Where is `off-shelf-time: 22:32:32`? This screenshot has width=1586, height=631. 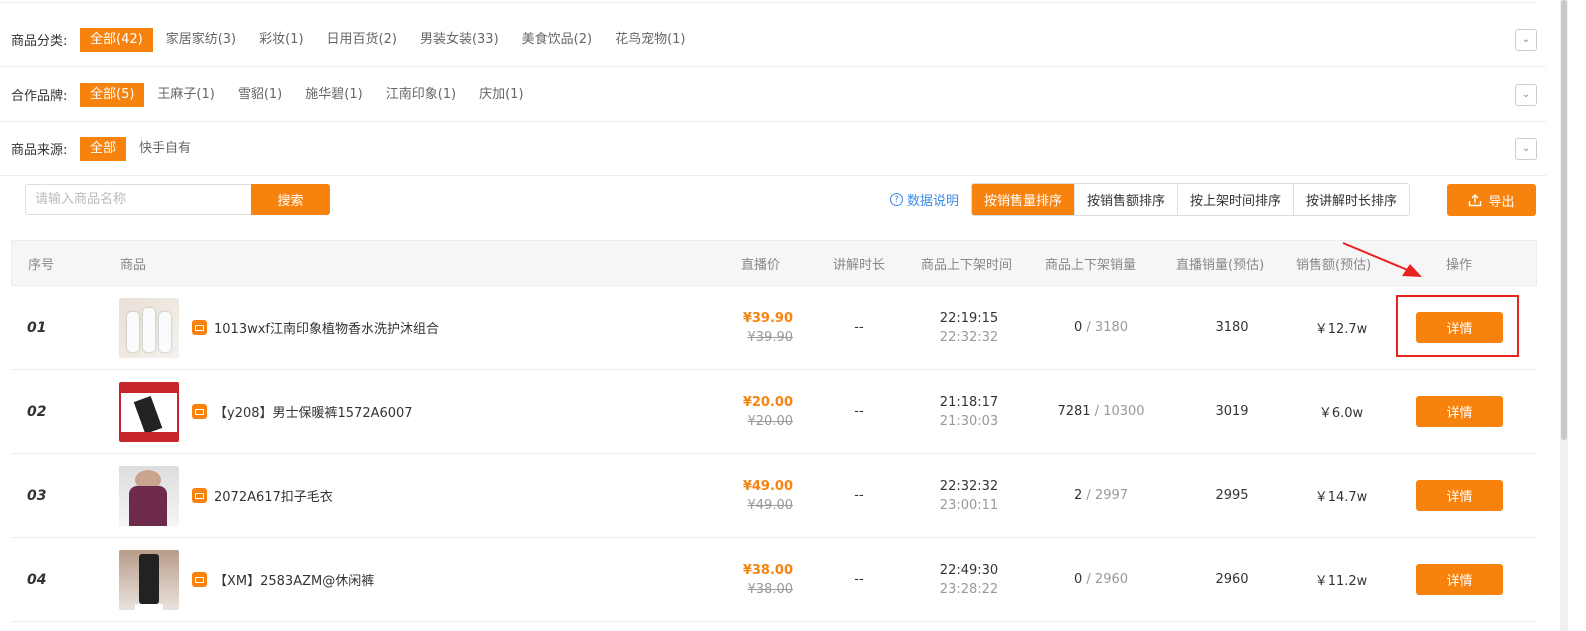
off-shelf-time: 22:32:32 is located at coordinates (969, 337).